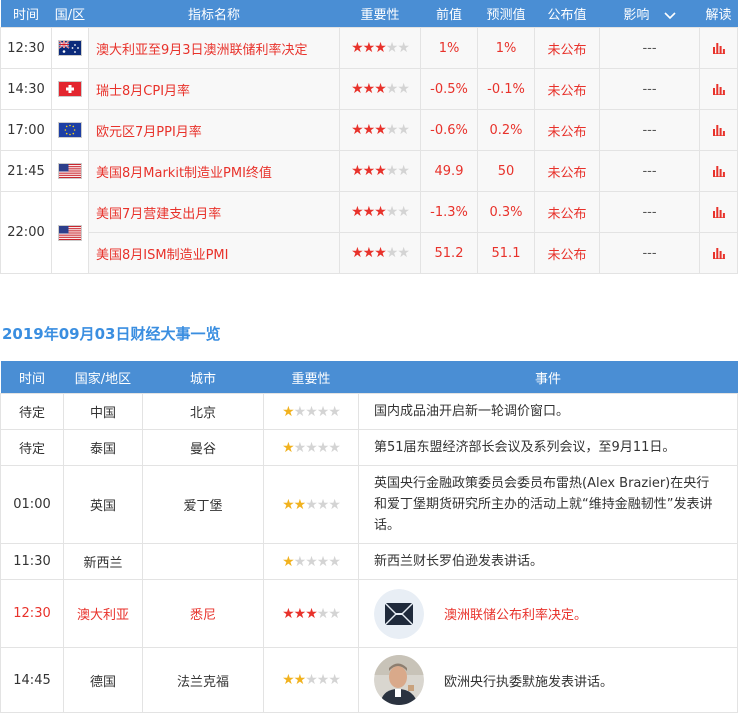  Describe the element at coordinates (670, 15) in the screenshot. I see `chevron-down-icon` at that location.